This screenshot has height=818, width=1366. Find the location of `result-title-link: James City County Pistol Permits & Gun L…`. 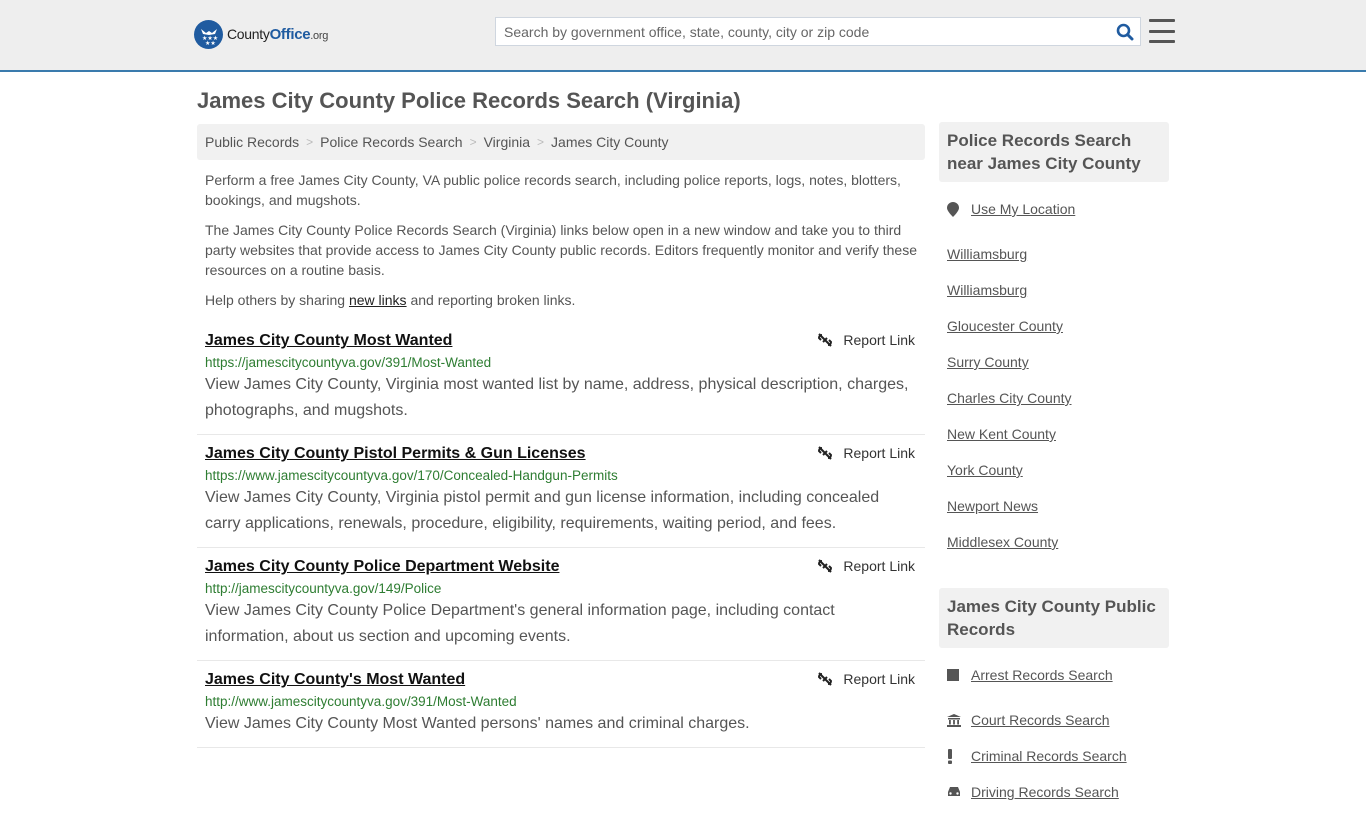

result-title-link: James City County Pistol Permits & Gun L… is located at coordinates (395, 454).